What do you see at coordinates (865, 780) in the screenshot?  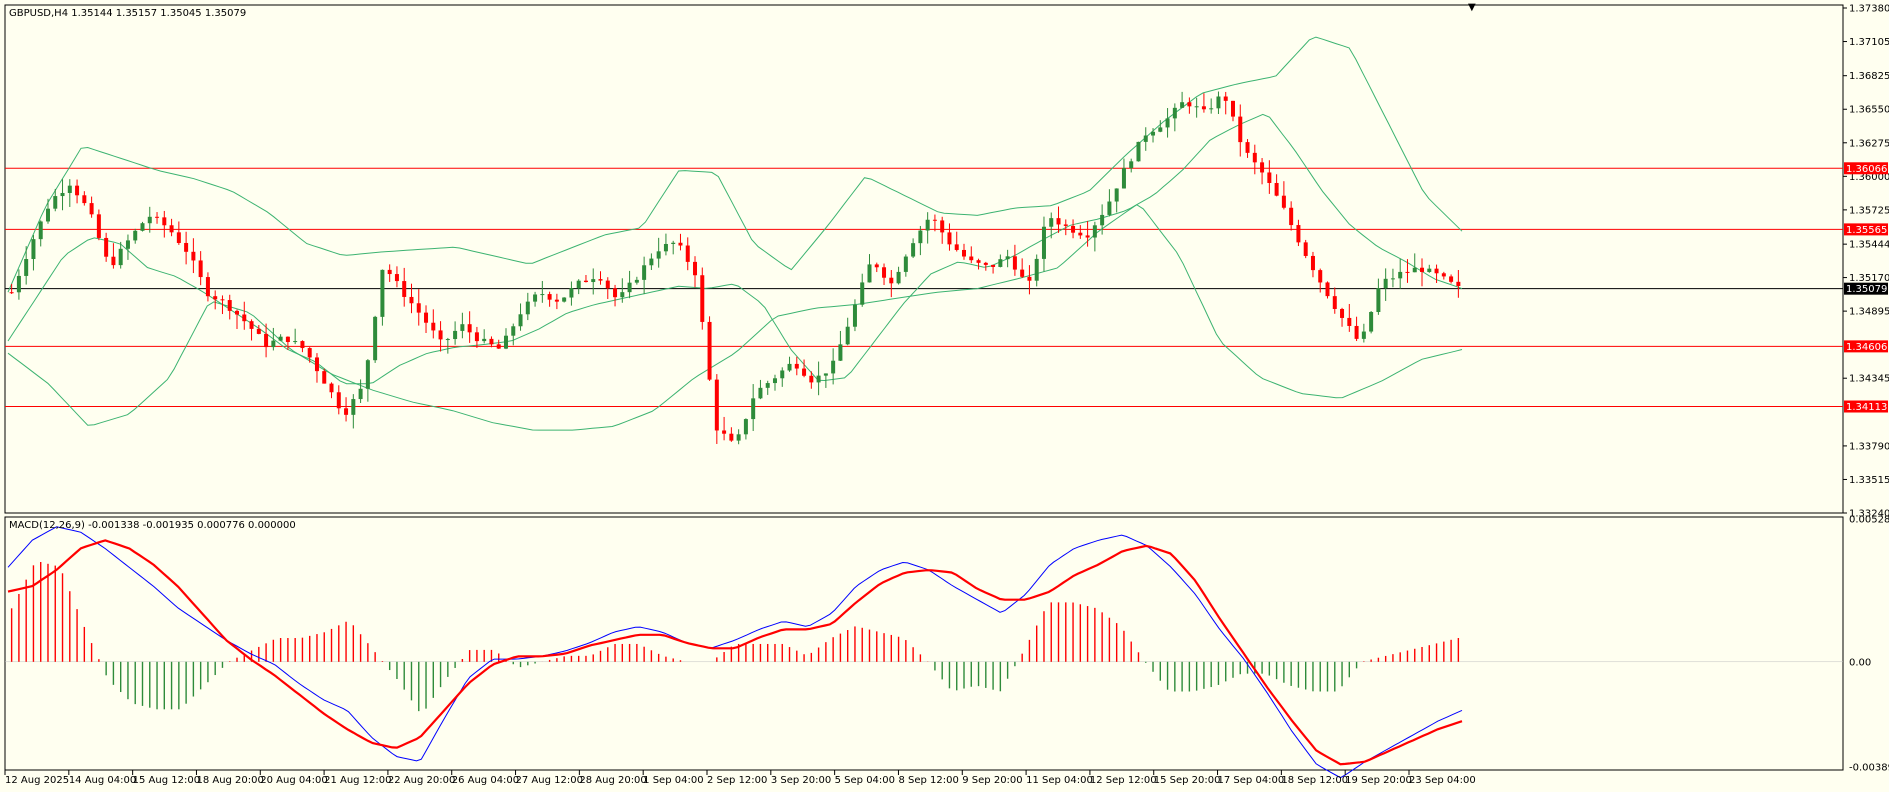 I see `x-tick-label: 5 Sep 04:00` at bounding box center [865, 780].